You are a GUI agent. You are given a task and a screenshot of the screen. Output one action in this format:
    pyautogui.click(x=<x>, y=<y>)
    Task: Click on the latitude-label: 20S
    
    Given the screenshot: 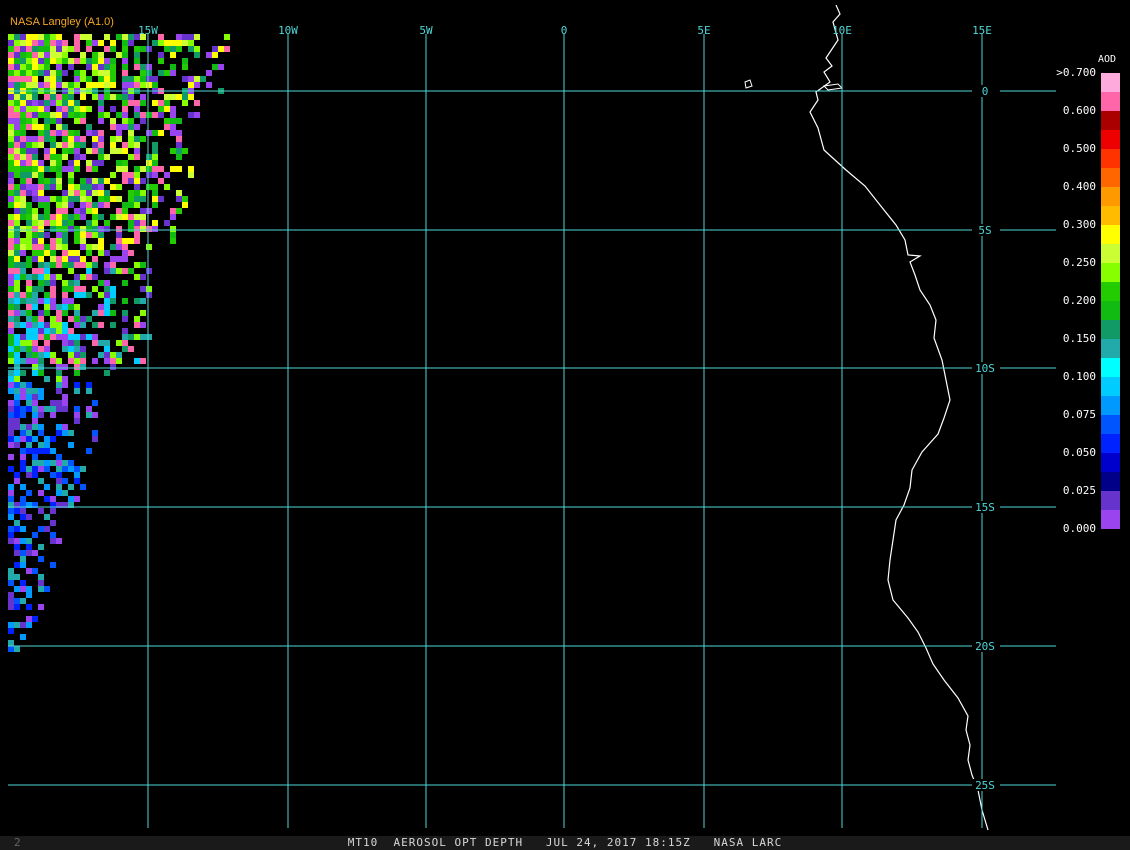 What is the action you would take?
    pyautogui.click(x=985, y=646)
    